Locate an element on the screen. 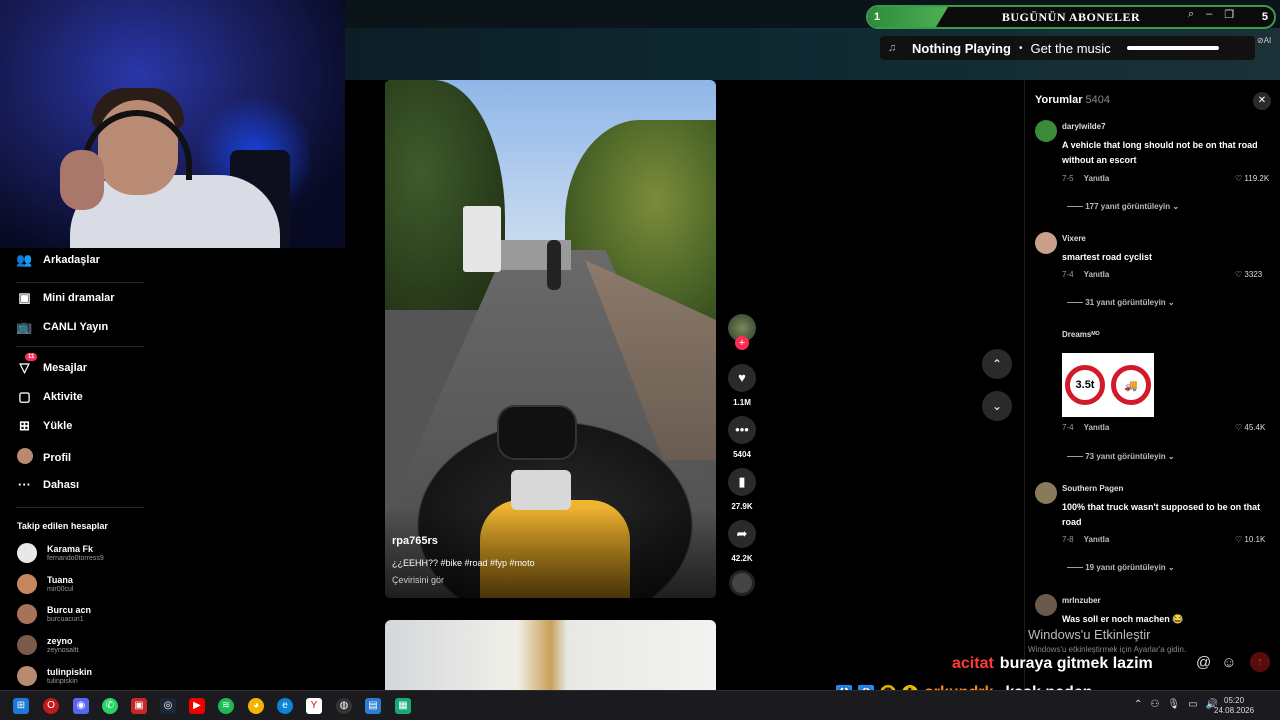  sidebar-item: 👥 Arkadaşlar is located at coordinates (57, 260).